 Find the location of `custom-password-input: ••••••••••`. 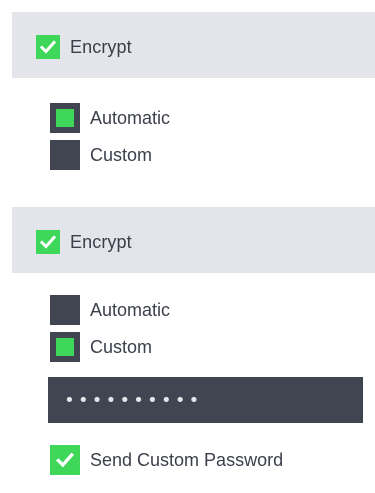

custom-password-input: •••••••••• is located at coordinates (205, 400).